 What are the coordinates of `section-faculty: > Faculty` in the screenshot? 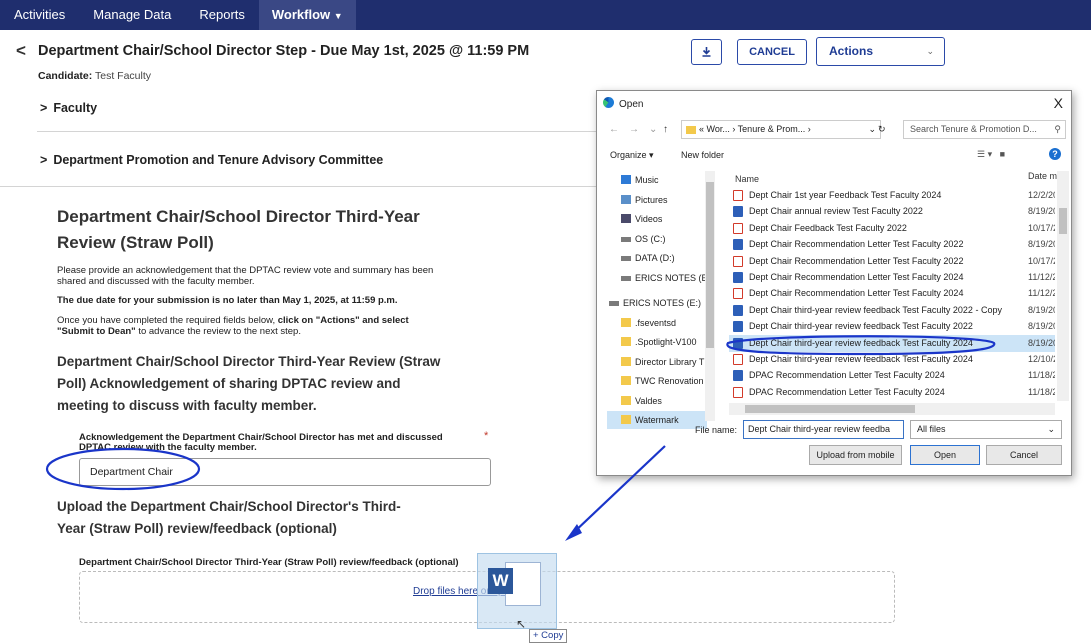 It's located at (68, 108).